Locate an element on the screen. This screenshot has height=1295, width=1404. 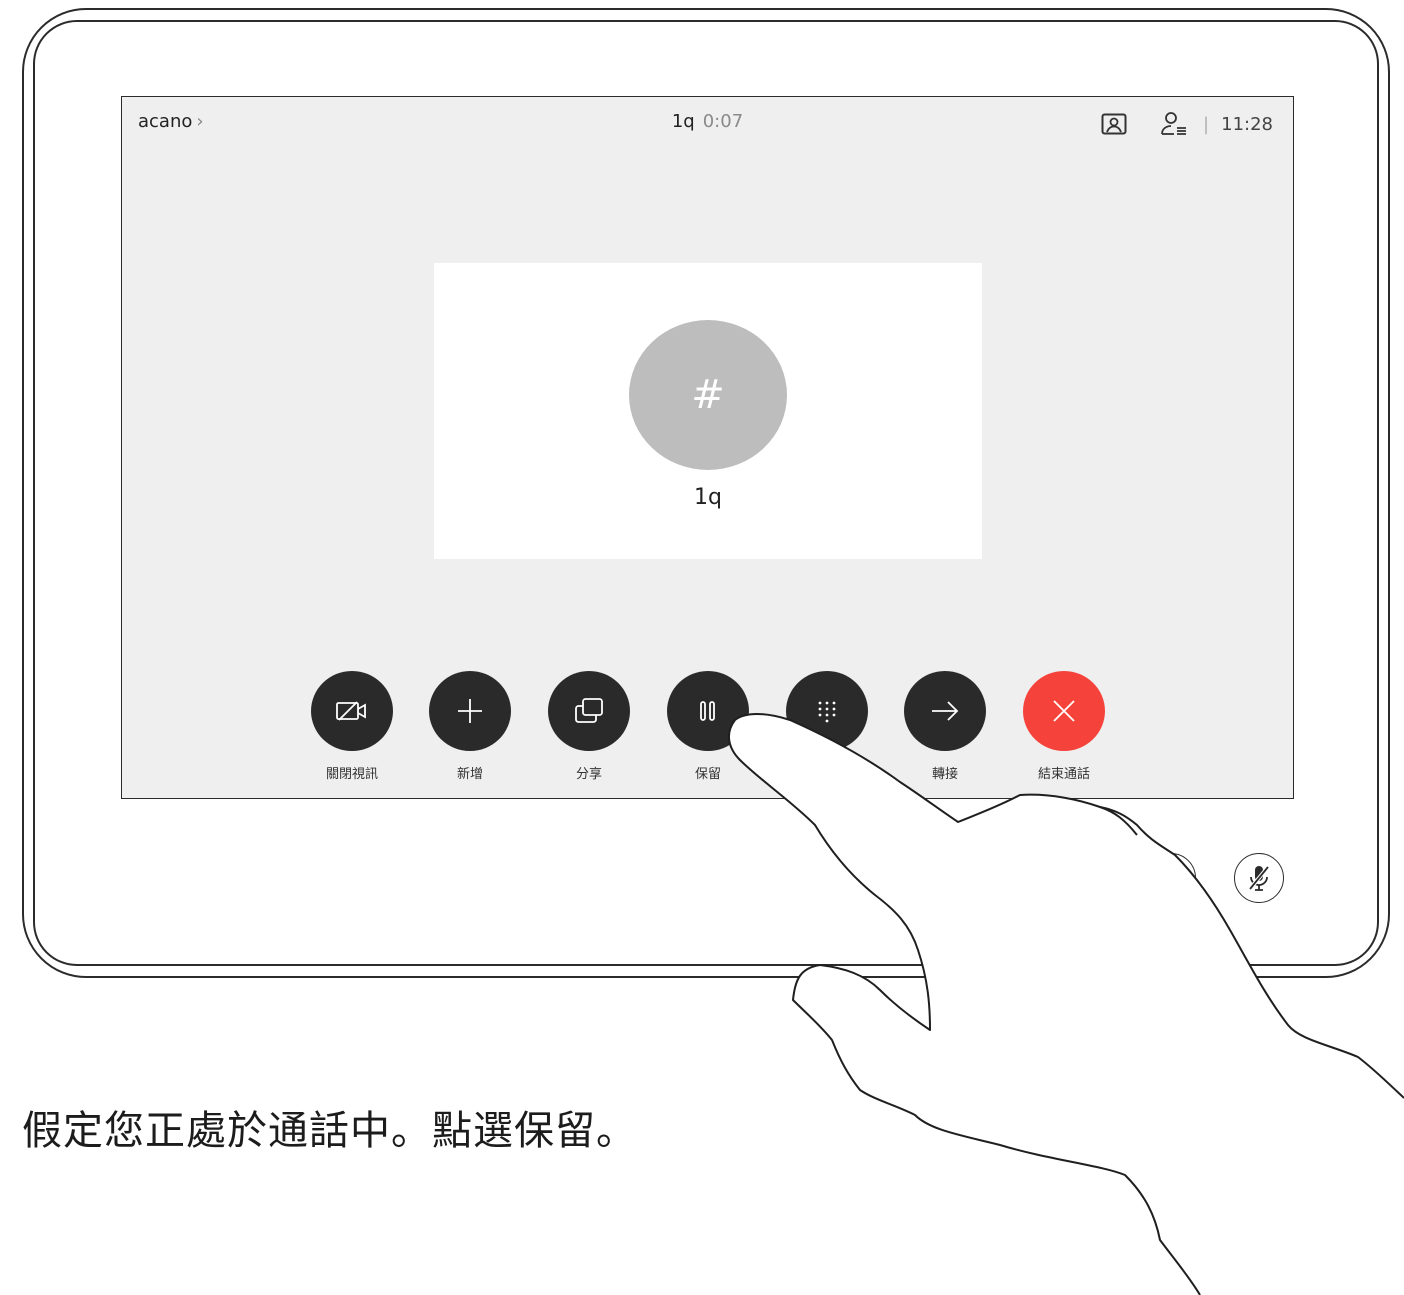
home-hardware-button is located at coordinates (1171, 878).